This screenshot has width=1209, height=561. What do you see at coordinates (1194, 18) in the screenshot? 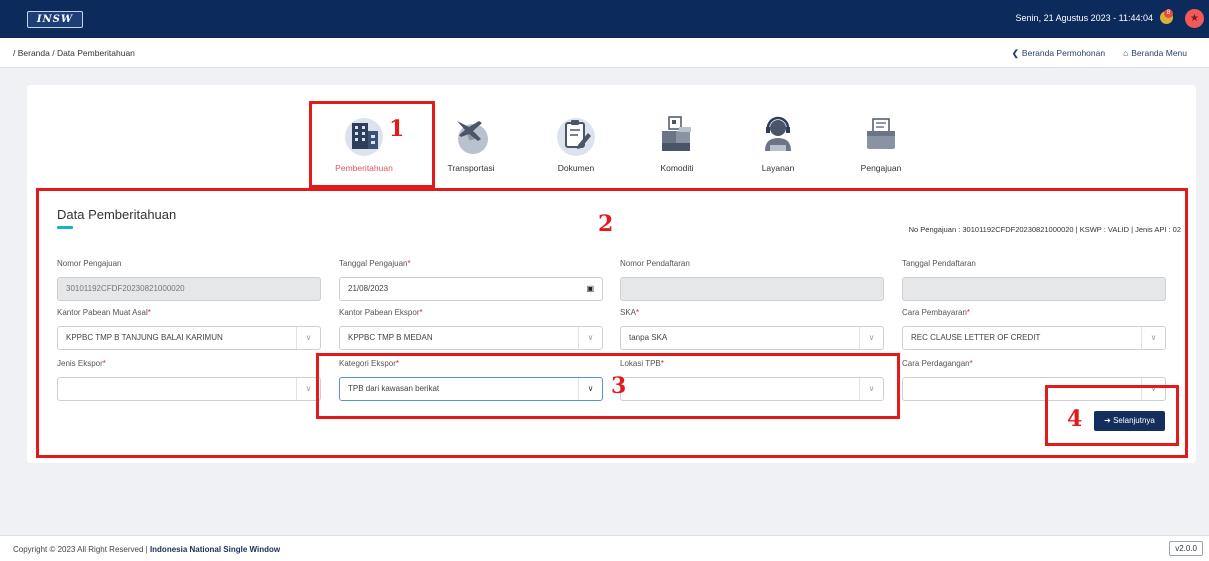
I see `user-avatar: ★` at bounding box center [1194, 18].